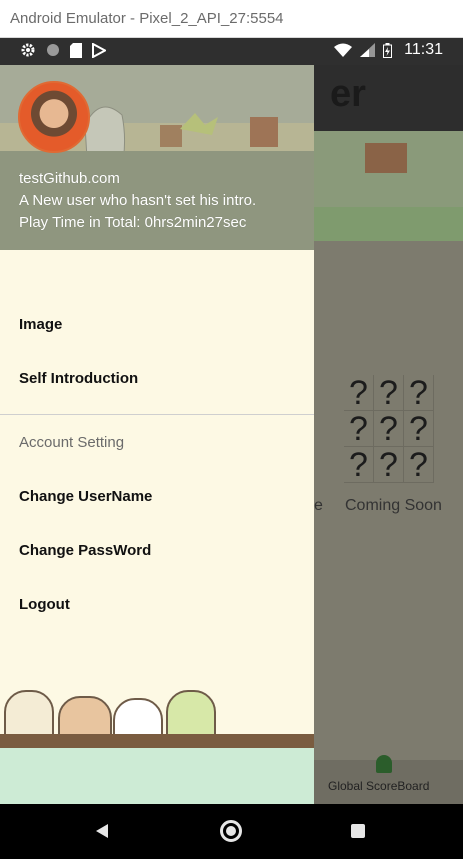 This screenshot has width=463, height=859. Describe the element at coordinates (76, 50) in the screenshot. I see `sd-card-icon` at that location.